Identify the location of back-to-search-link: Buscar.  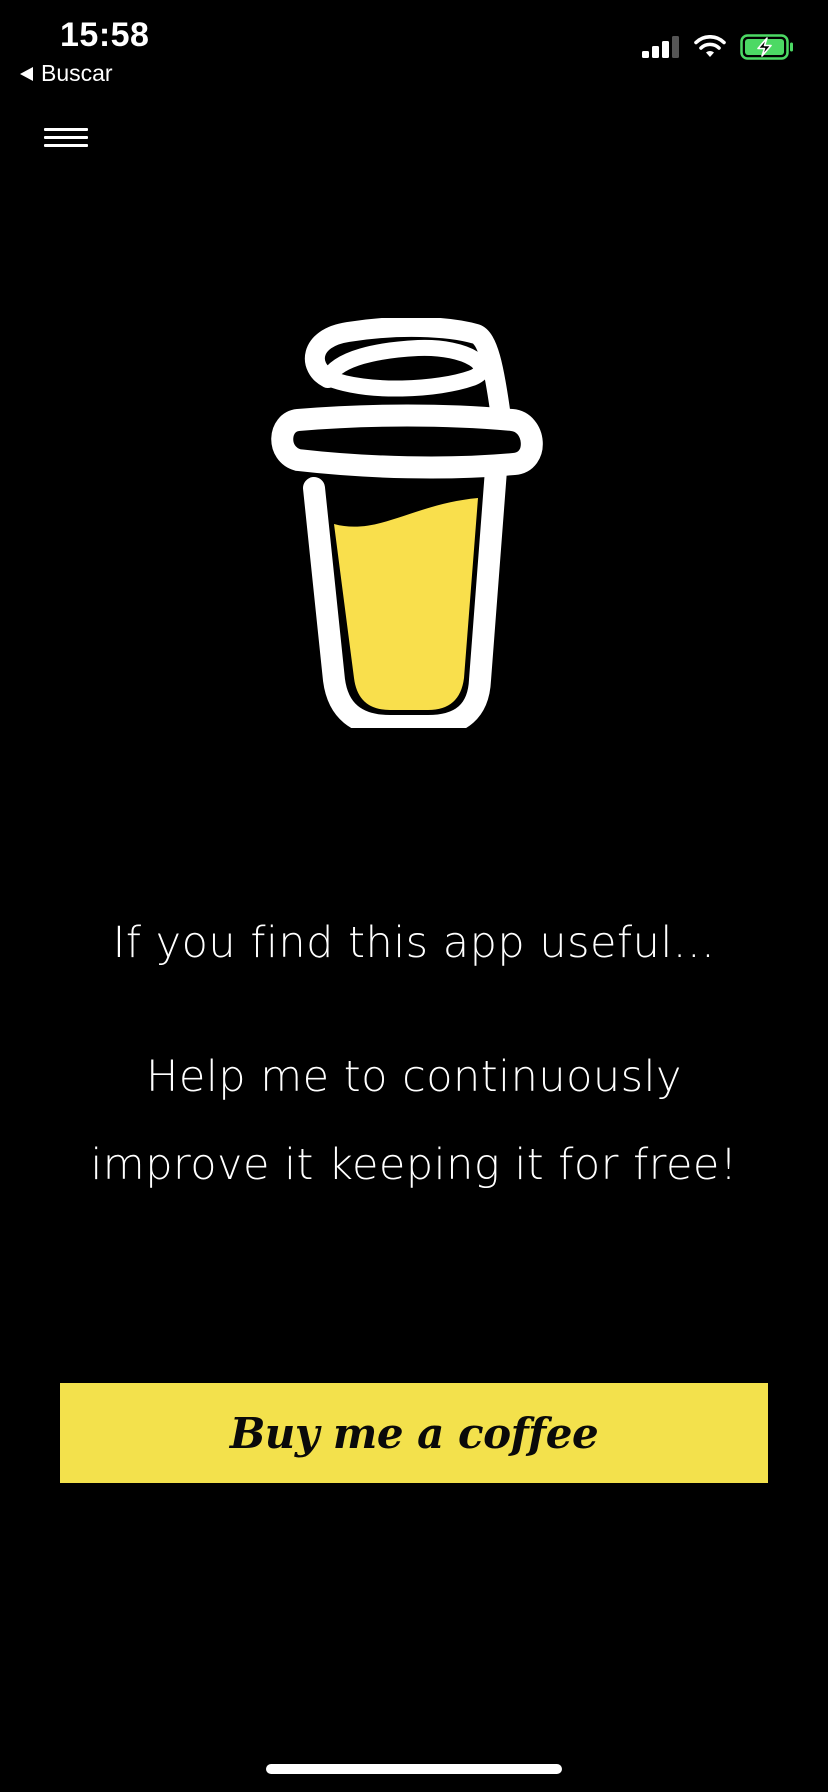
(66, 73).